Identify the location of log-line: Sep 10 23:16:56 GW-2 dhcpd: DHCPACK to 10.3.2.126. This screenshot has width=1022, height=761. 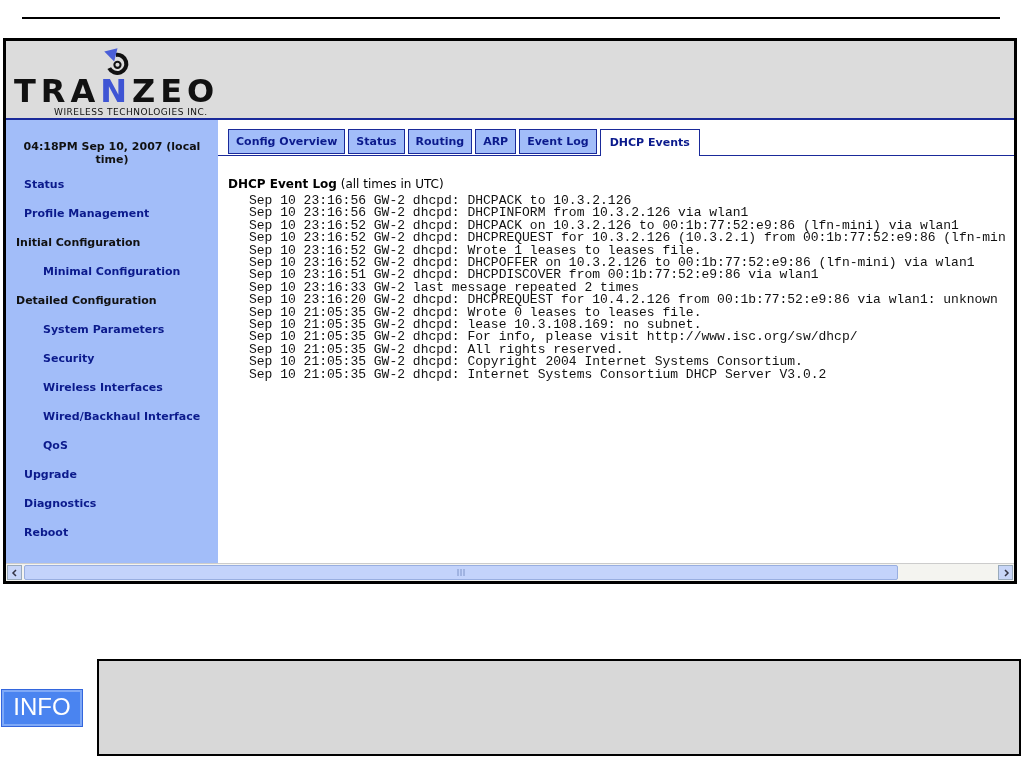
(440, 201).